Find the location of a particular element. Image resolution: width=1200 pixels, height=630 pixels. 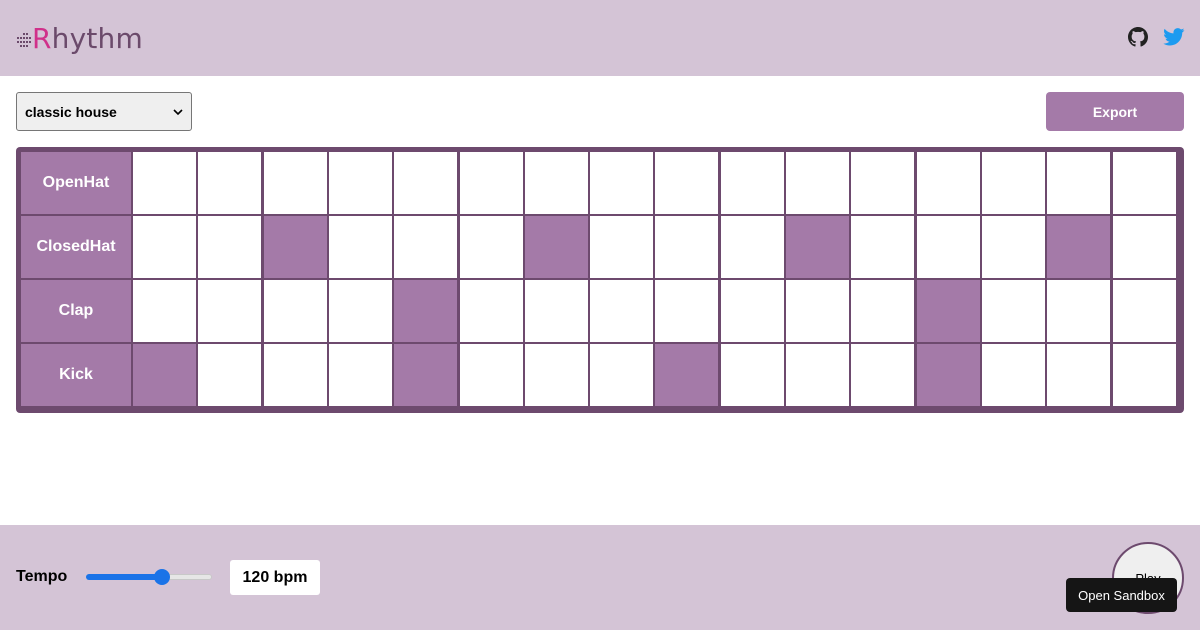

export-button: Export is located at coordinates (1115, 111).